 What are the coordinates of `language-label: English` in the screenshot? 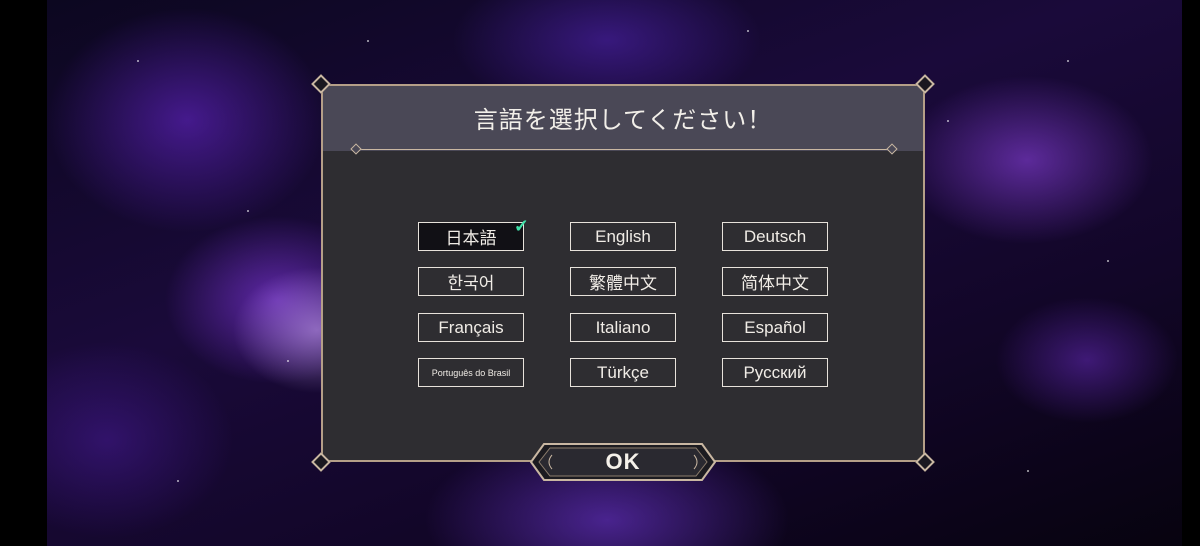 It's located at (623, 236).